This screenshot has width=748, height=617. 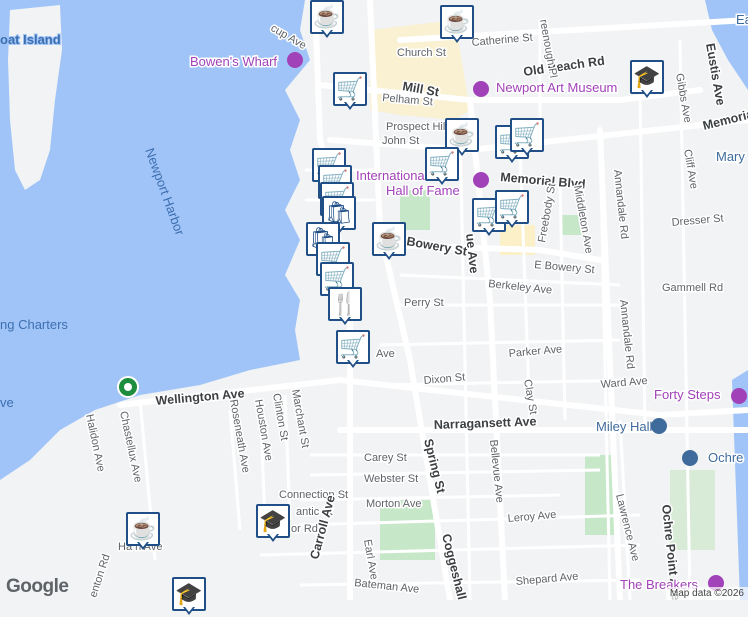 What do you see at coordinates (624, 426) in the screenshot?
I see `poi-label-miley-hall: Miley Hall` at bounding box center [624, 426].